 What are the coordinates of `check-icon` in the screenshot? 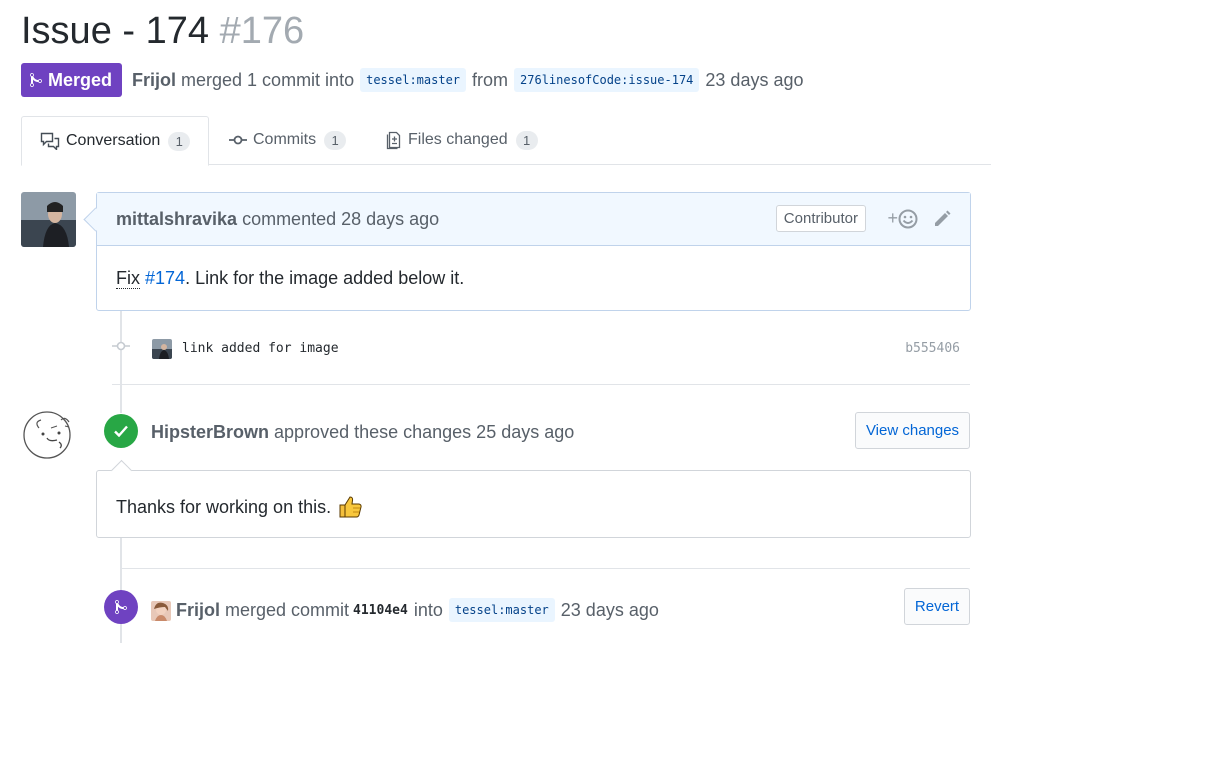 It's located at (121, 431).